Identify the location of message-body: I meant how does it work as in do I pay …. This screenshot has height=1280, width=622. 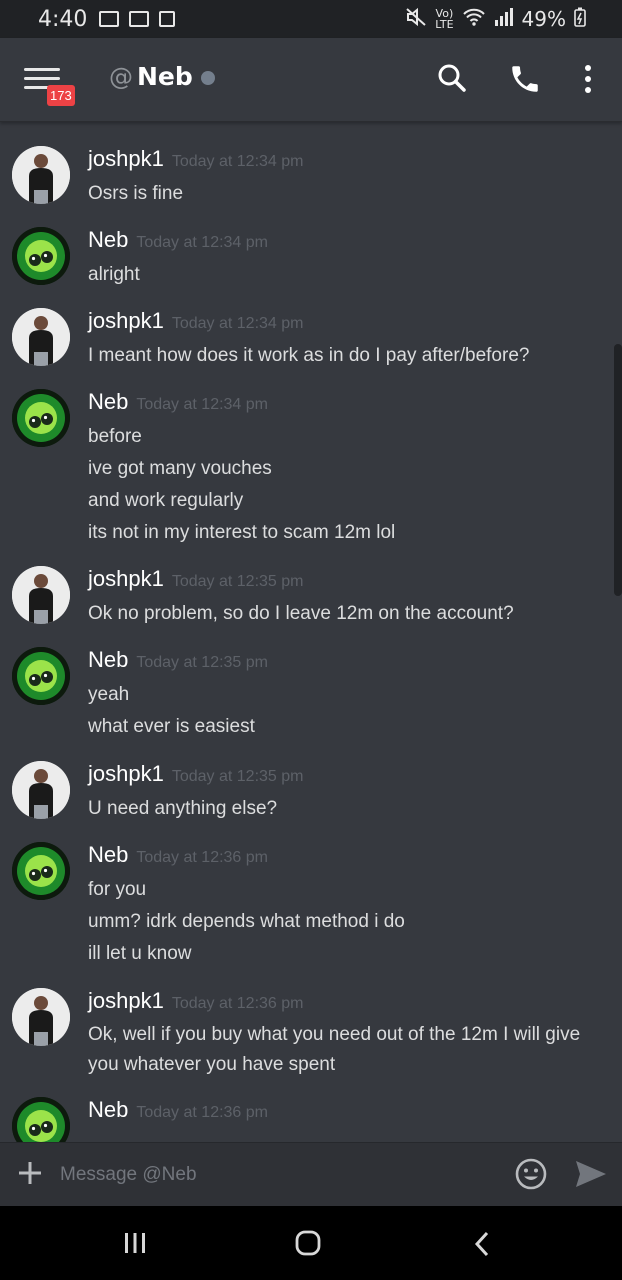
(308, 356).